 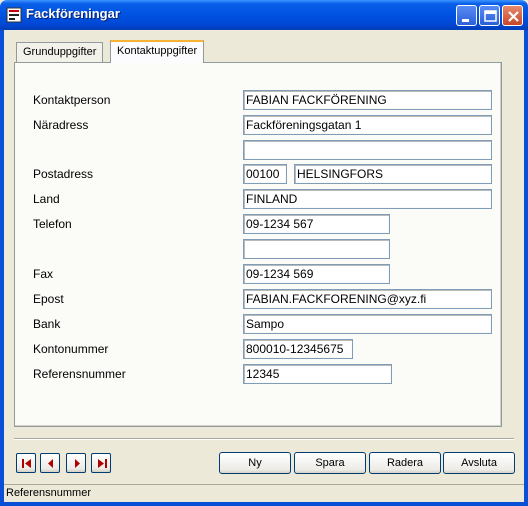 What do you see at coordinates (264, 439) in the screenshot?
I see `separator` at bounding box center [264, 439].